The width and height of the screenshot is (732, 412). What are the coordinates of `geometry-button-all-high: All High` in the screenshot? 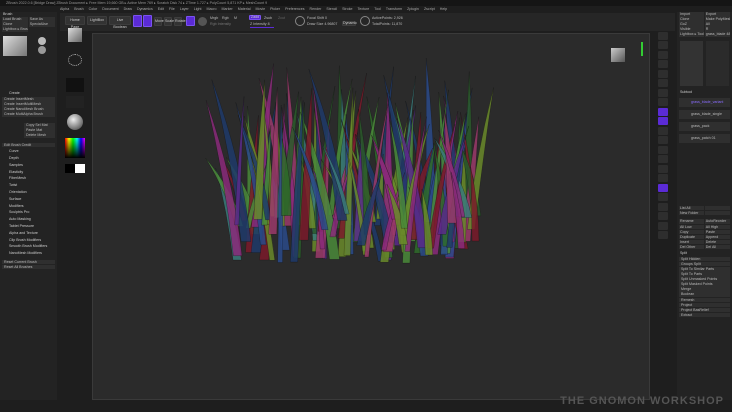 It's located at (717, 227).